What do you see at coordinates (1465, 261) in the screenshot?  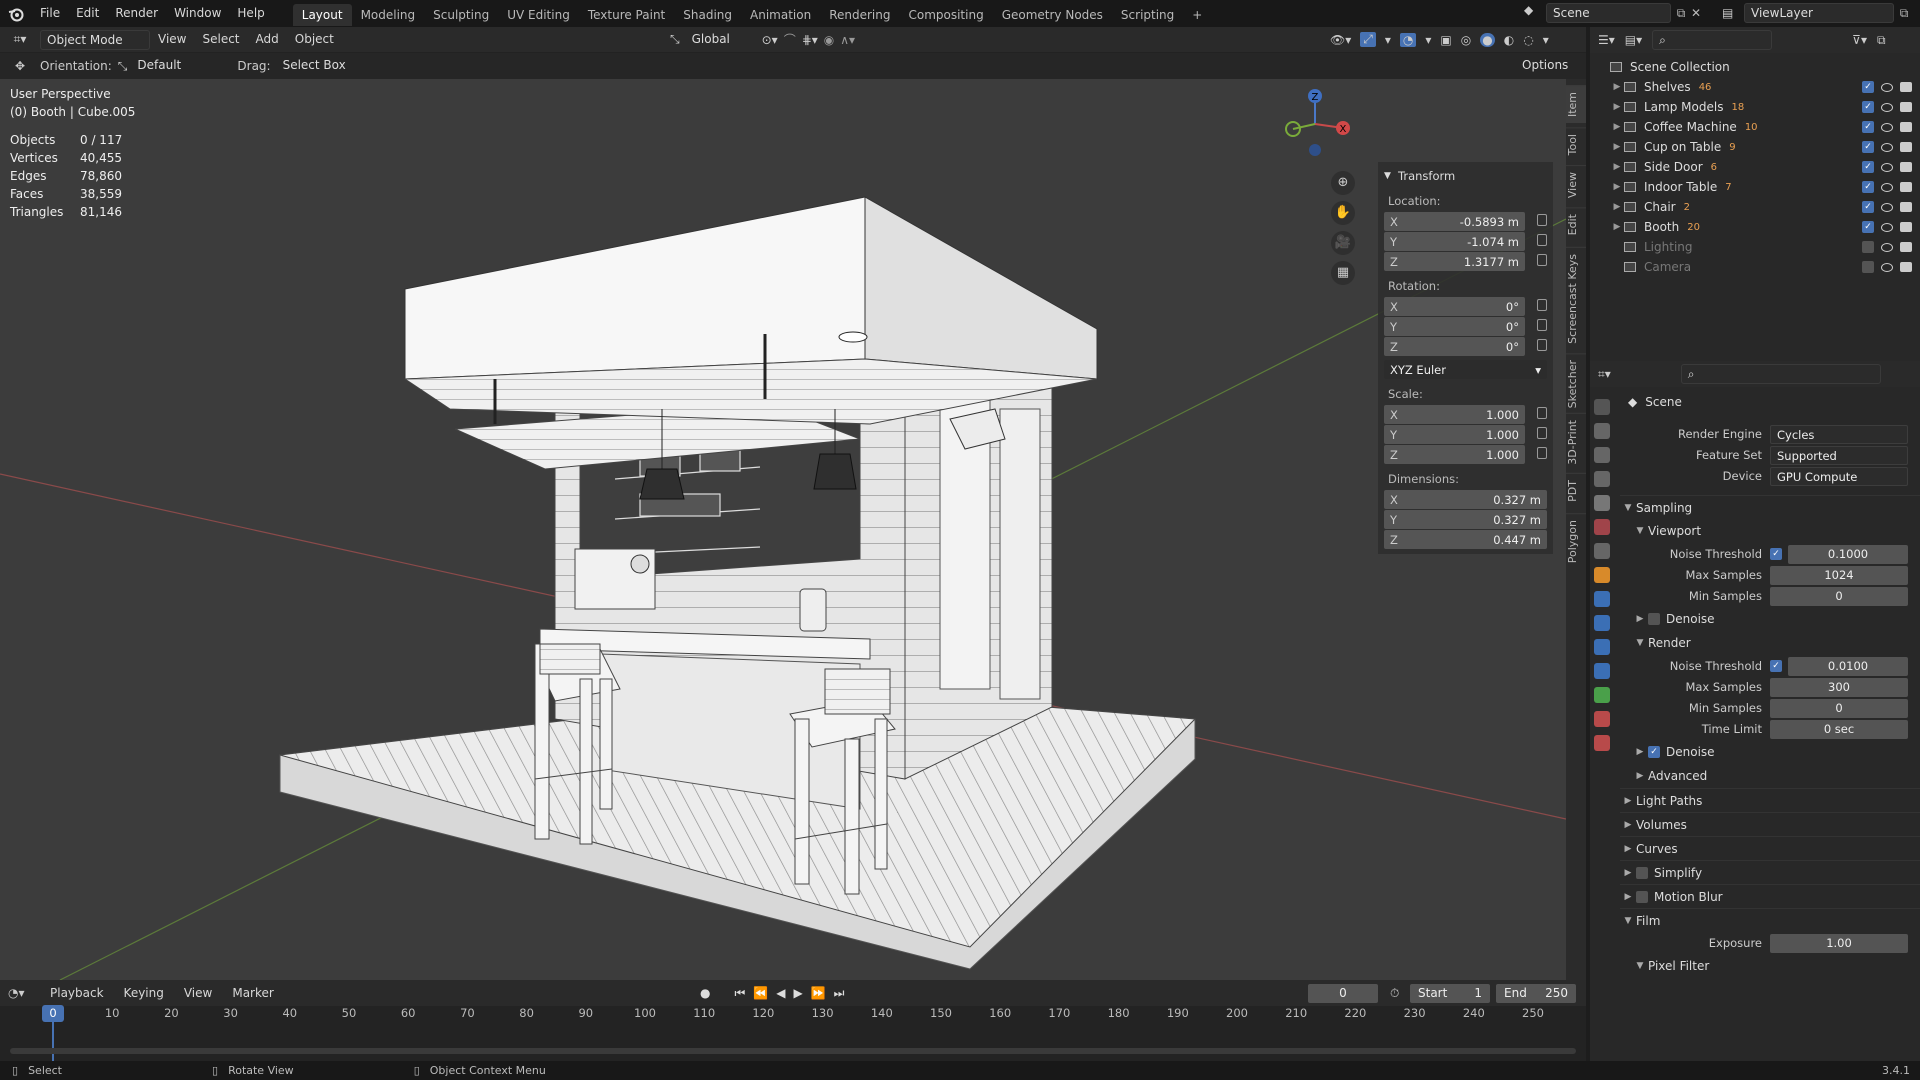 I see `location-z-field: Z 1.3177 m` at bounding box center [1465, 261].